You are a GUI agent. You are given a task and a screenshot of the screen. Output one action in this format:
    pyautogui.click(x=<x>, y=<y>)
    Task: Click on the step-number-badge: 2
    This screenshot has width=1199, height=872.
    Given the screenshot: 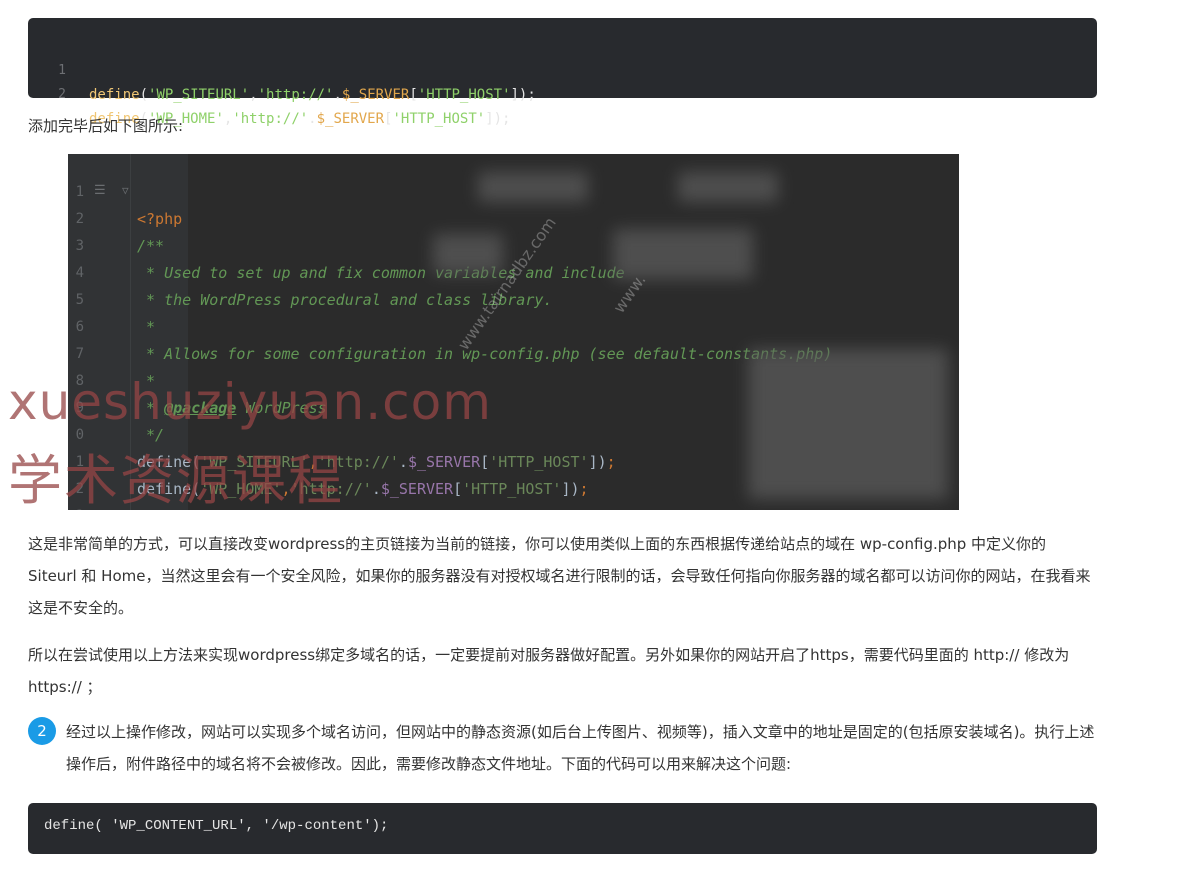 What is the action you would take?
    pyautogui.click(x=42, y=731)
    